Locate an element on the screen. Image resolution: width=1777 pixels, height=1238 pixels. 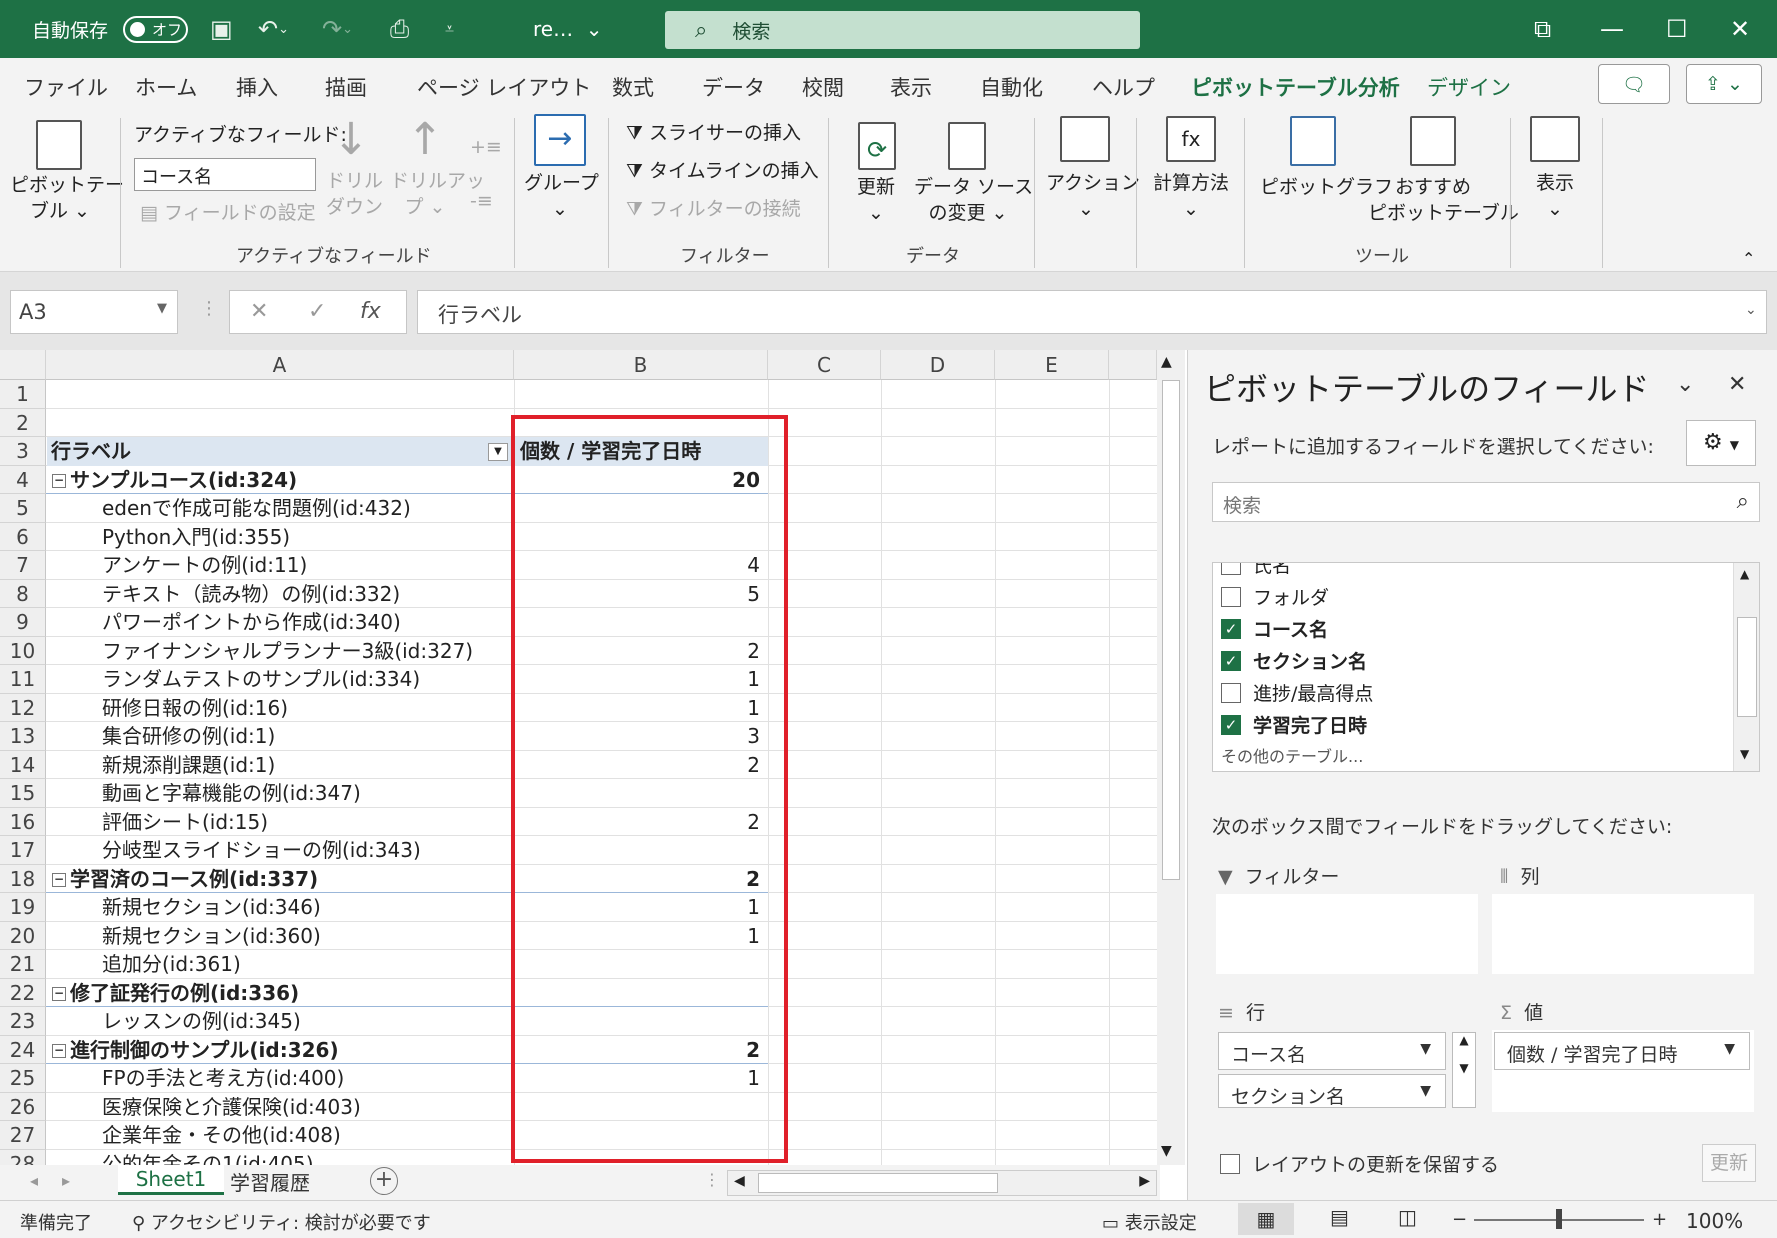
hscroll-thumb is located at coordinates (878, 1183).